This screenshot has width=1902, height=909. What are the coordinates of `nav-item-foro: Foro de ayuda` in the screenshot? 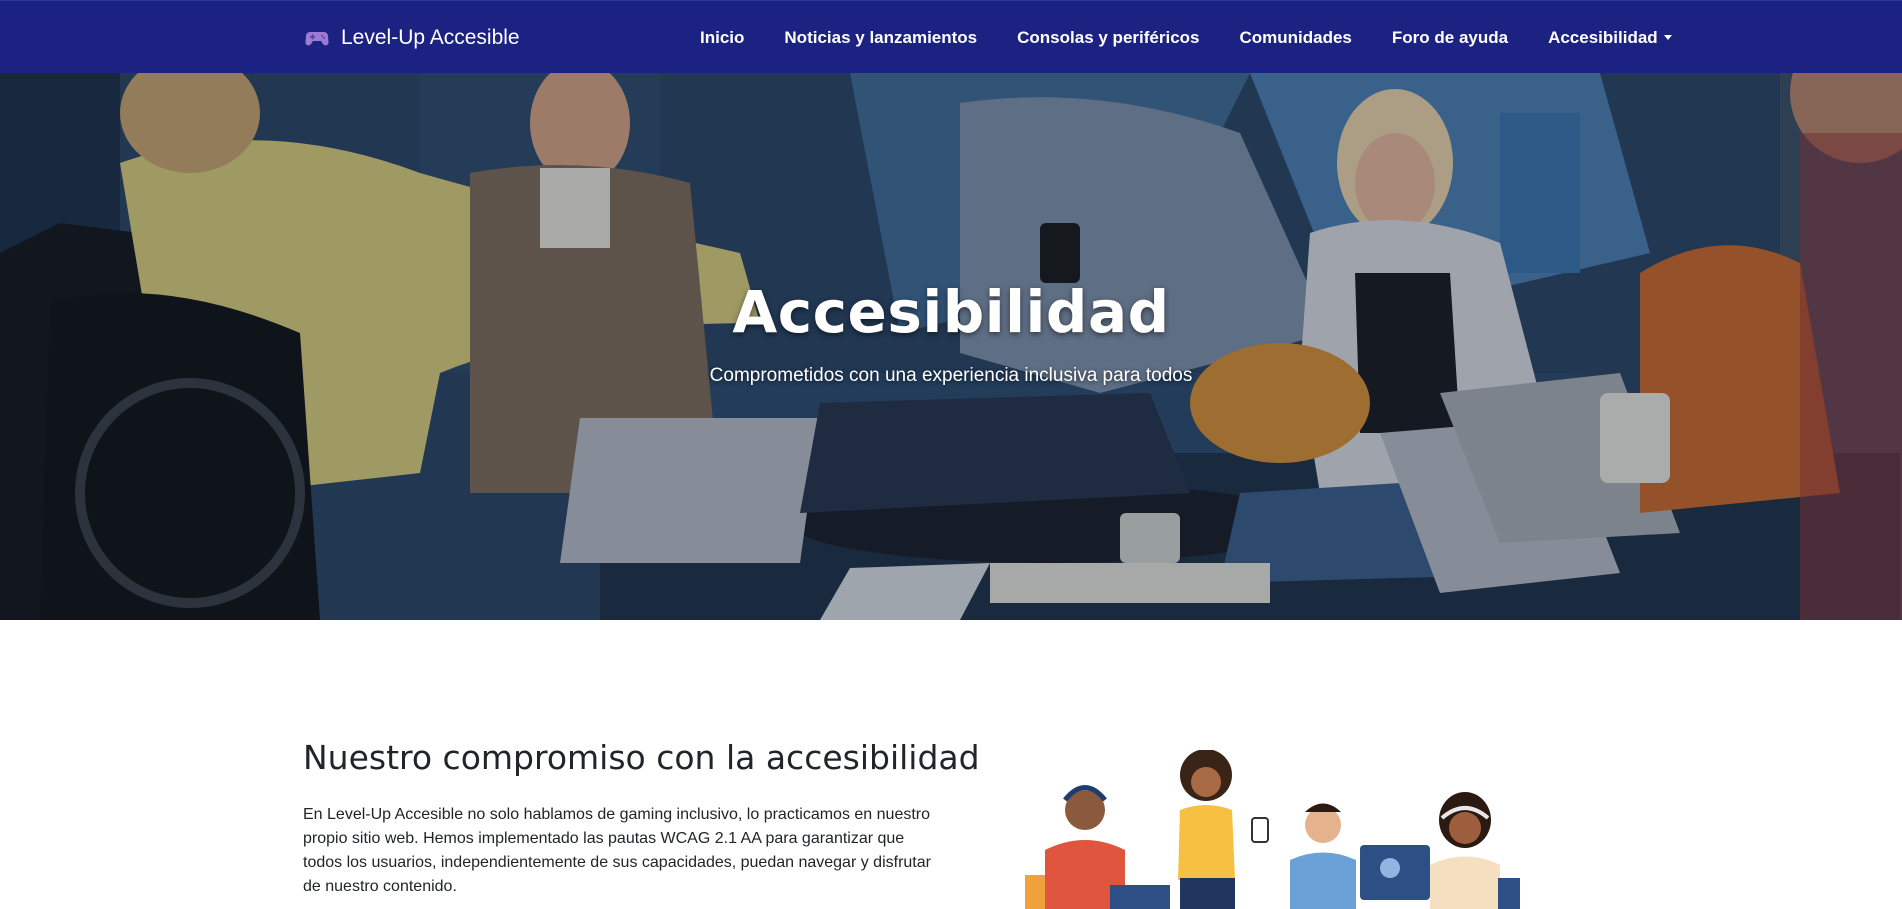 It's located at (1450, 38).